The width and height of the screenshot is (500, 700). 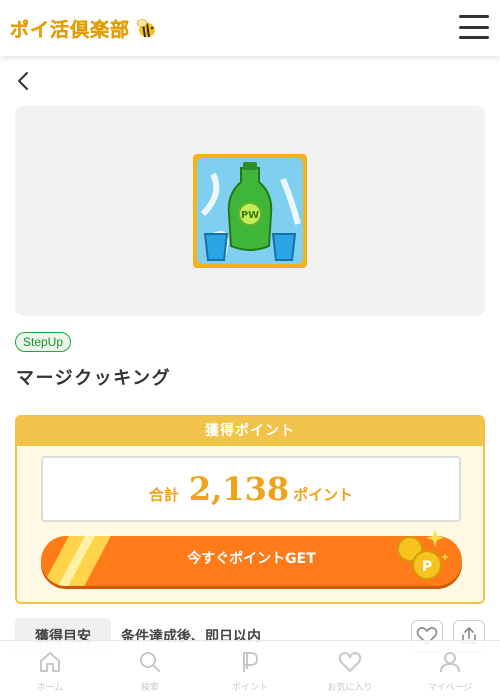 What do you see at coordinates (50, 662) in the screenshot?
I see `home-icon` at bounding box center [50, 662].